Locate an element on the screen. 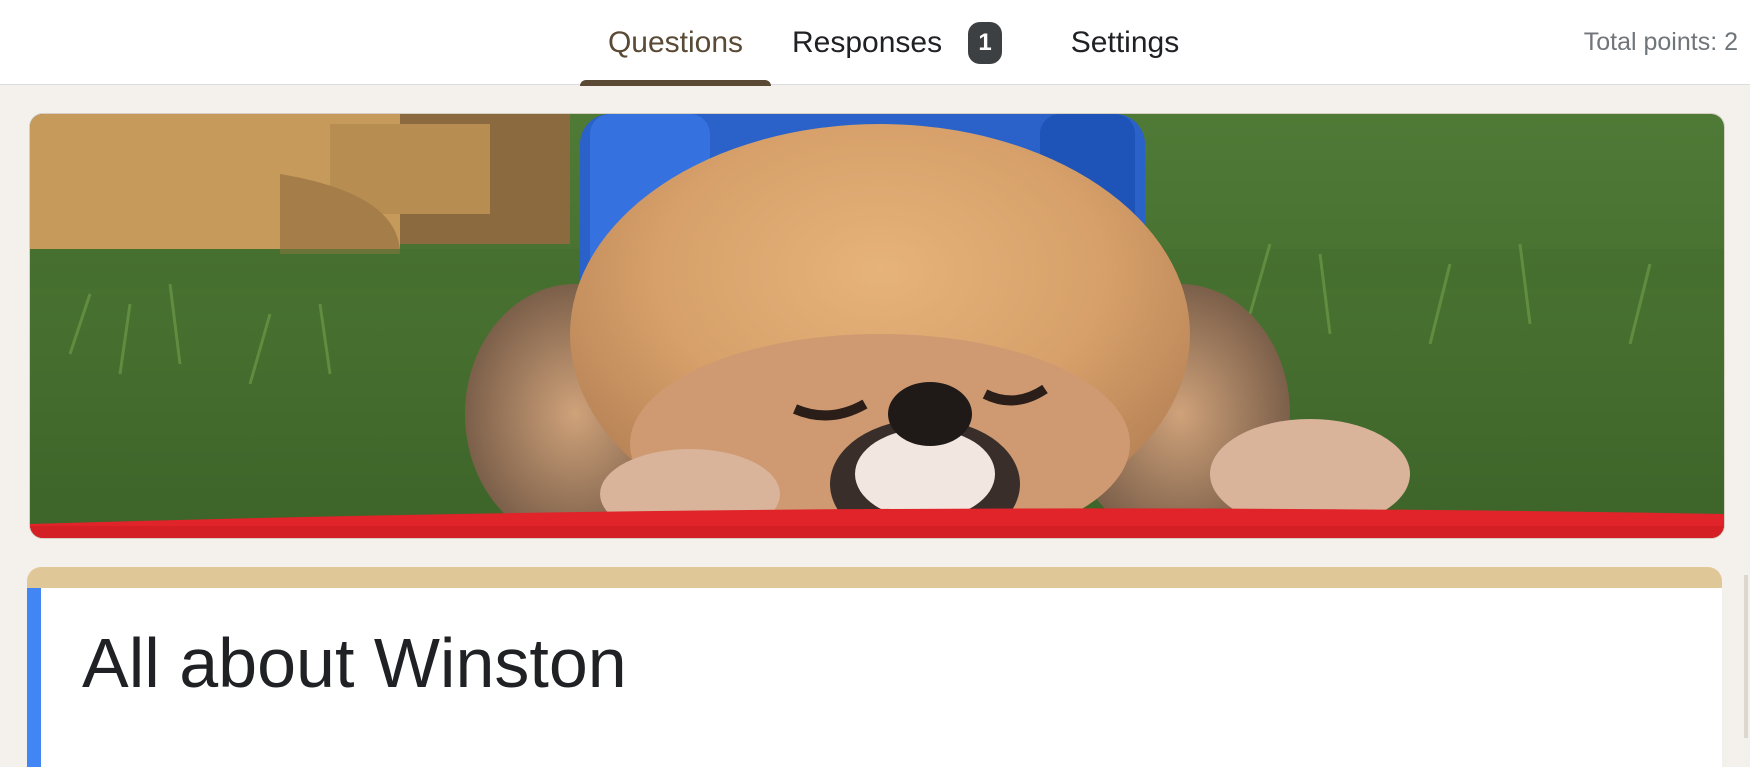 The image size is (1750, 767). total-points-label: Total points: 2 is located at coordinates (1660, 42).